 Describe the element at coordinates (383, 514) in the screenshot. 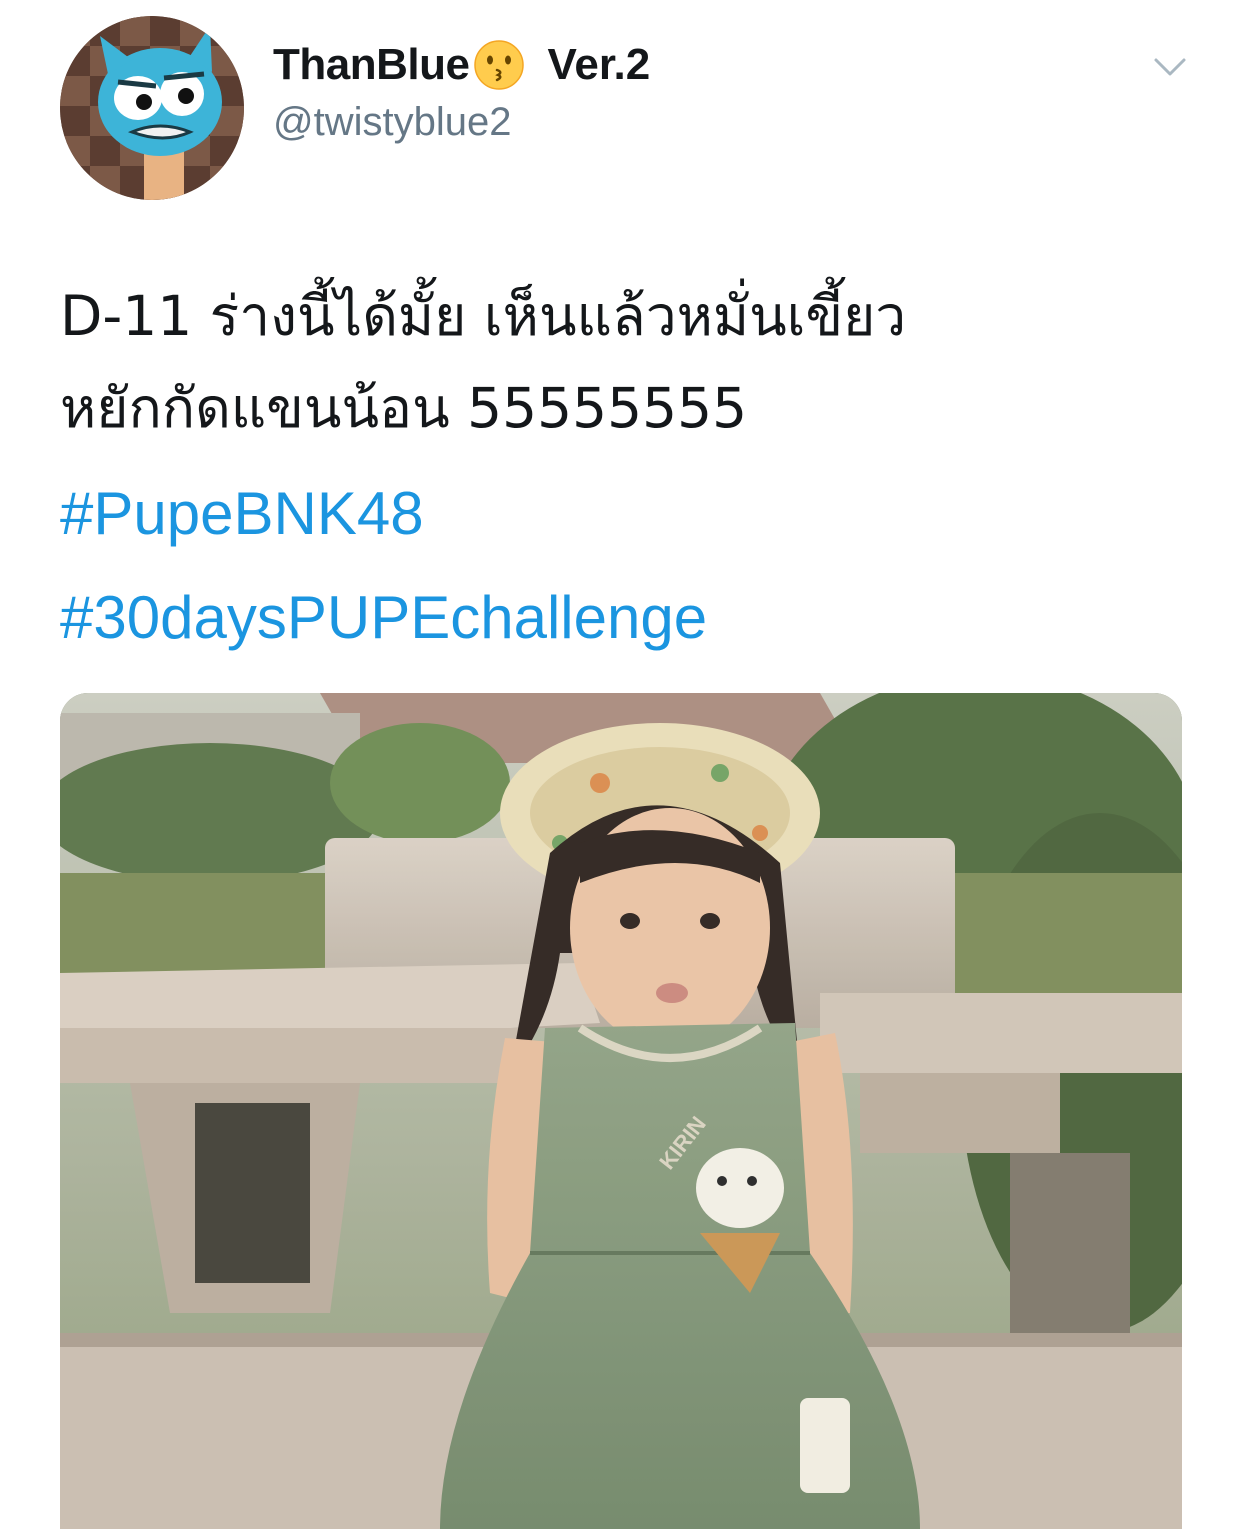

I see `hashtag-link: #PupeBNK48` at that location.